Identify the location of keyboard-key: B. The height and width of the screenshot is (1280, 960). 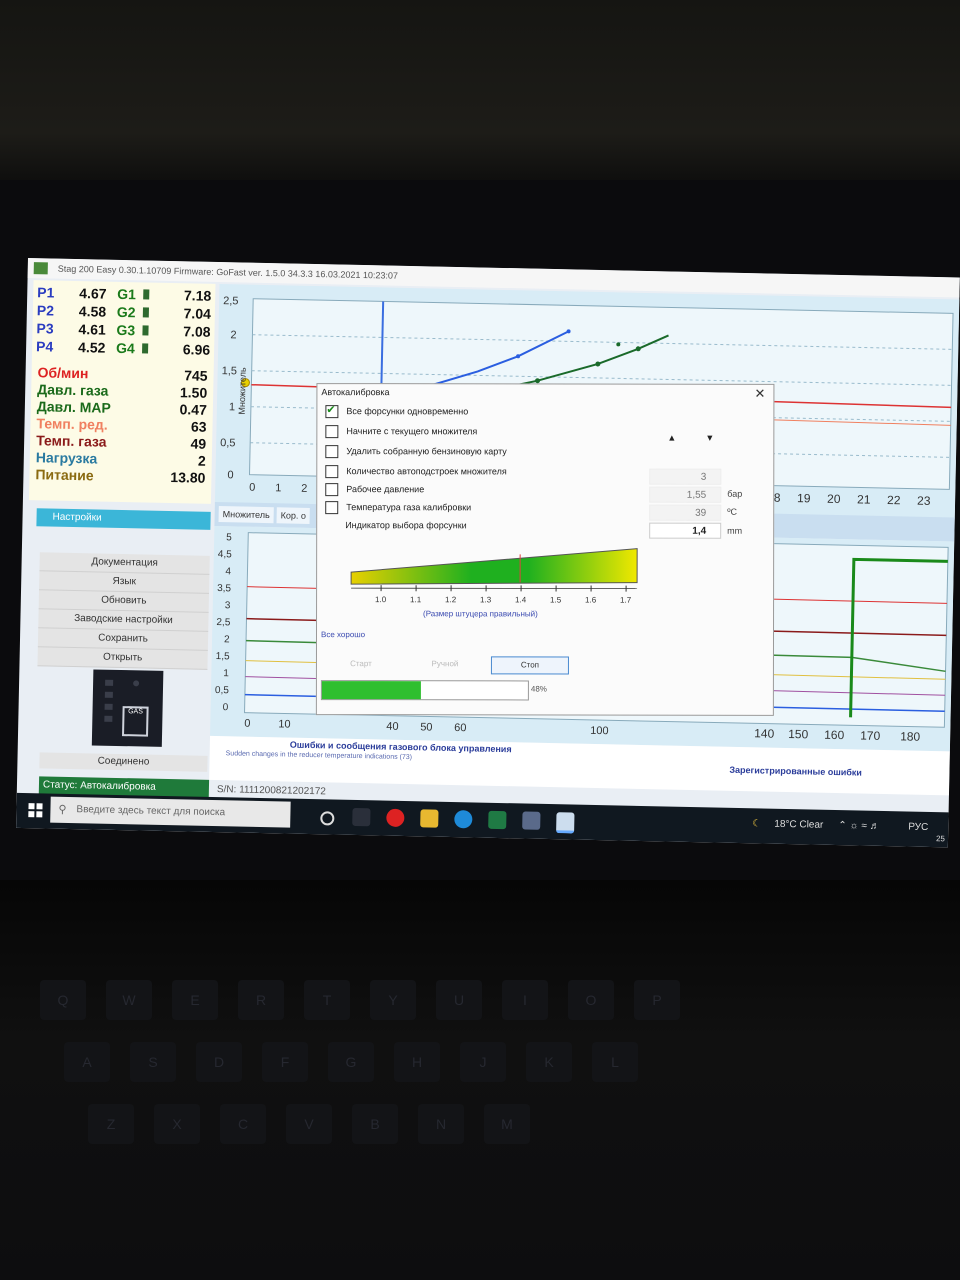
(375, 1124).